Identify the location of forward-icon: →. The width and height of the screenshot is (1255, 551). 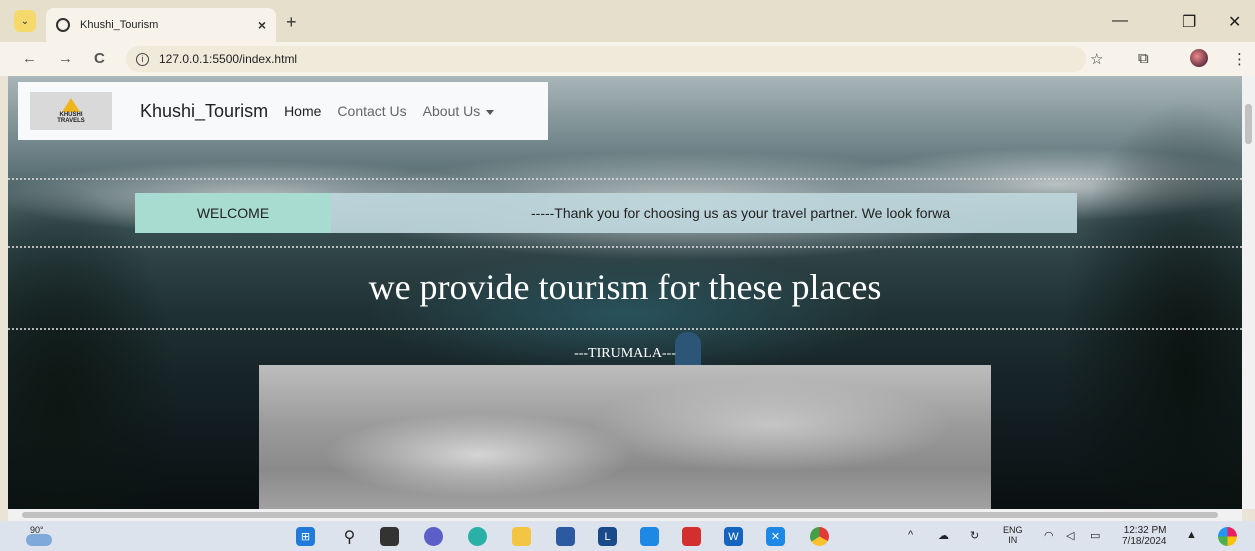
(65, 58).